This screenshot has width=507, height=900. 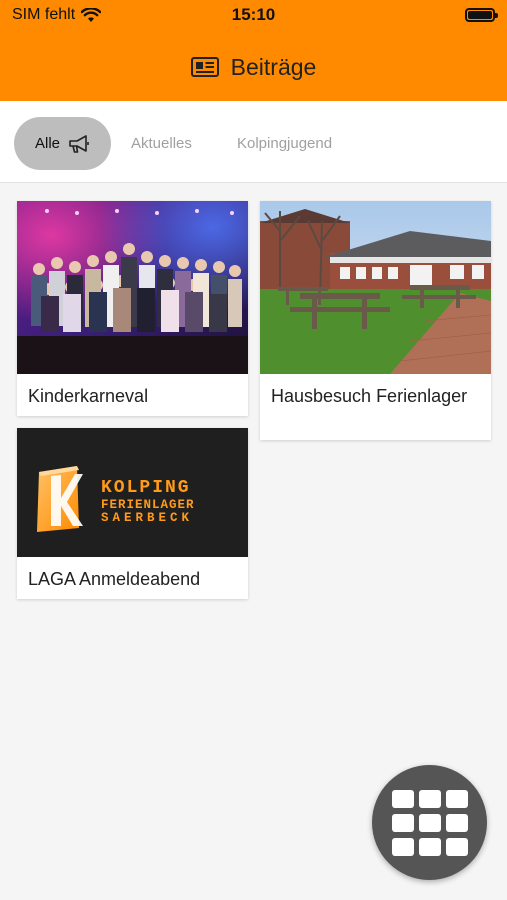 I want to click on app-header: SIM fehlt 15:10 Beiträge, so click(x=253, y=50).